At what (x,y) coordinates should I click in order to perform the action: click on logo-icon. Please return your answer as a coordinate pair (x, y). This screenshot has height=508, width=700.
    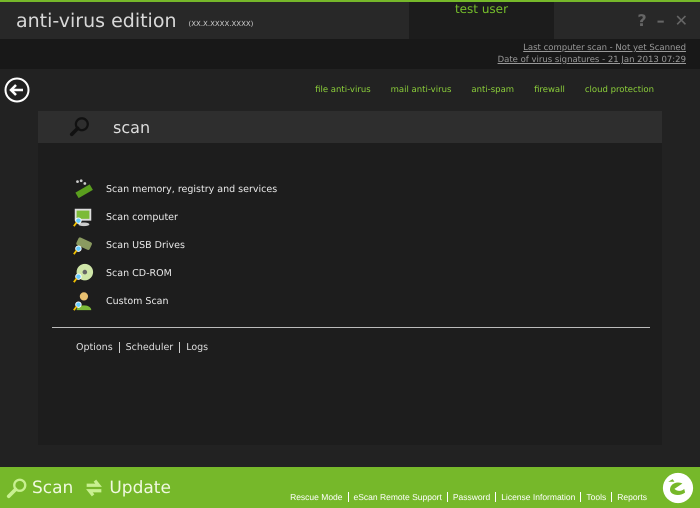
    Looking at the image, I should click on (678, 488).